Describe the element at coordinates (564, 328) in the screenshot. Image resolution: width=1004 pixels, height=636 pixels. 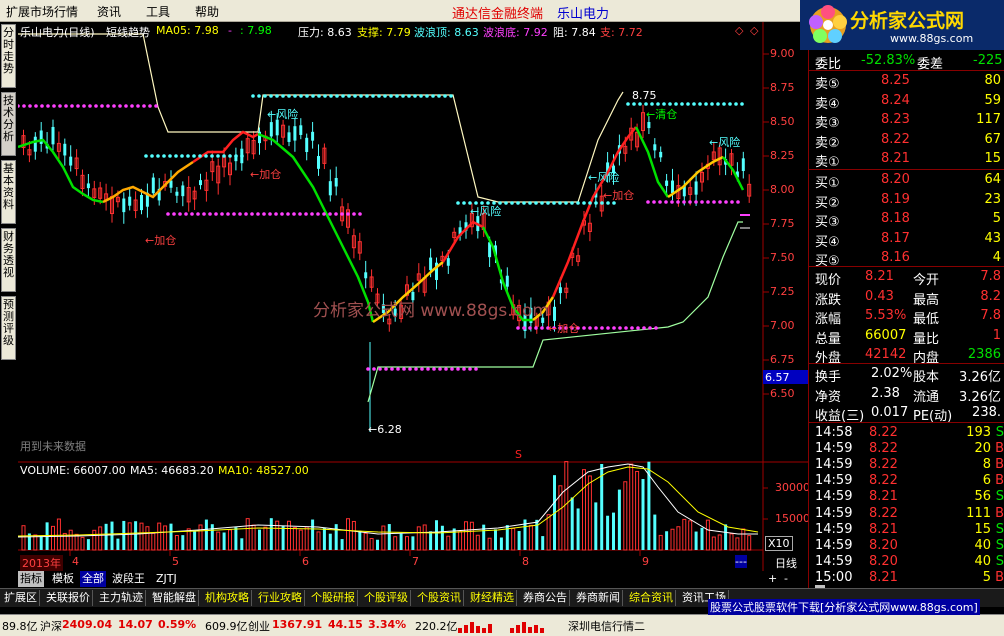
I see `annotation-add-4: ←加仓` at that location.